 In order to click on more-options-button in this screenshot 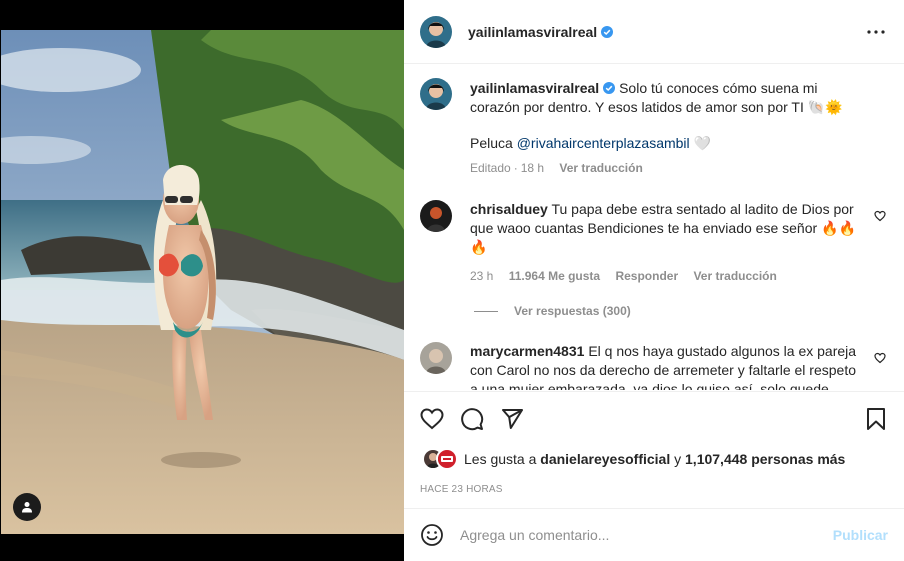, I will do `click(876, 32)`.